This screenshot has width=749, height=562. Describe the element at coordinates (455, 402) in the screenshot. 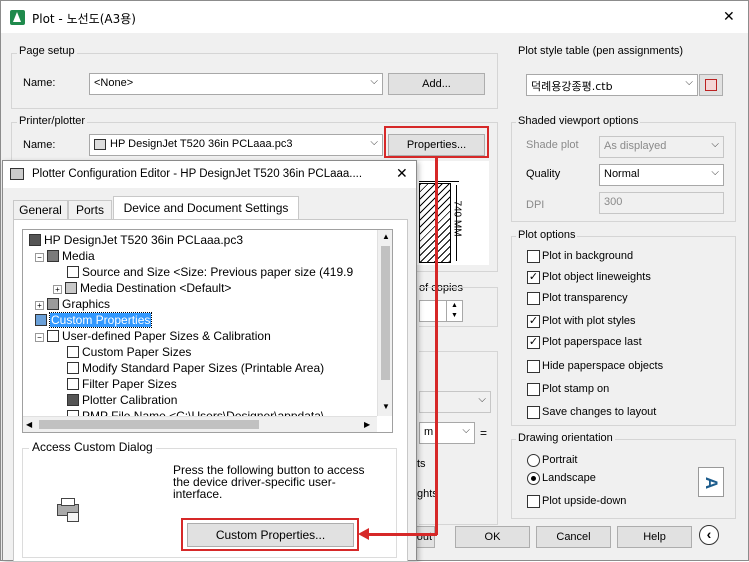

I see `behind-select-a: ⌵` at that location.